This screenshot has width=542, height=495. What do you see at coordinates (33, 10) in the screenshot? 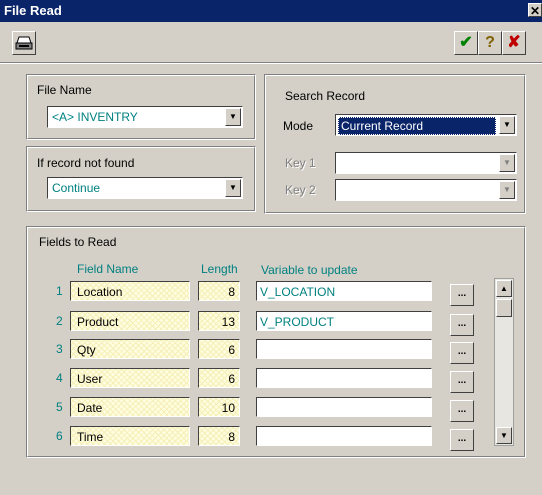
I see `window-title: File Read` at bounding box center [33, 10].